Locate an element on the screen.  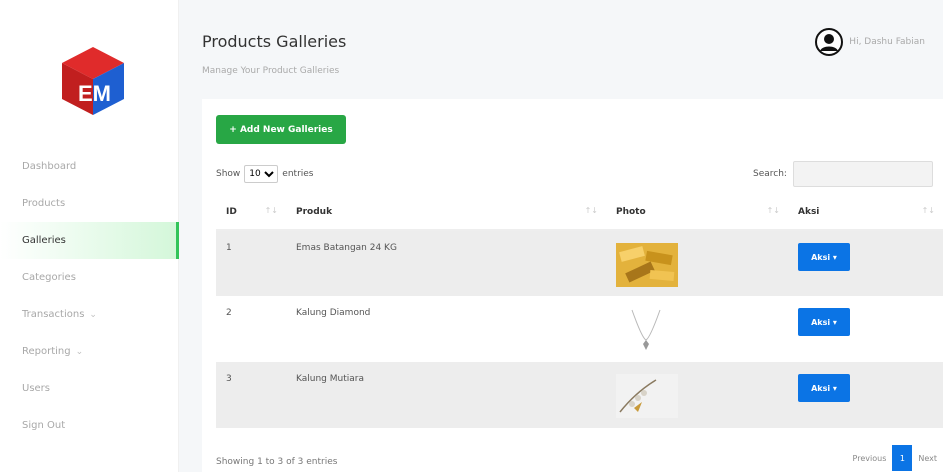
user-name: Hi, Dashu Fabian is located at coordinates (887, 42).